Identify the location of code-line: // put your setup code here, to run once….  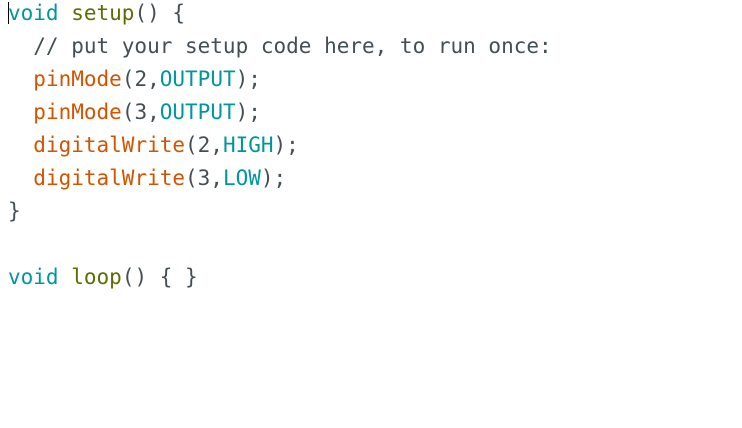
(373, 49).